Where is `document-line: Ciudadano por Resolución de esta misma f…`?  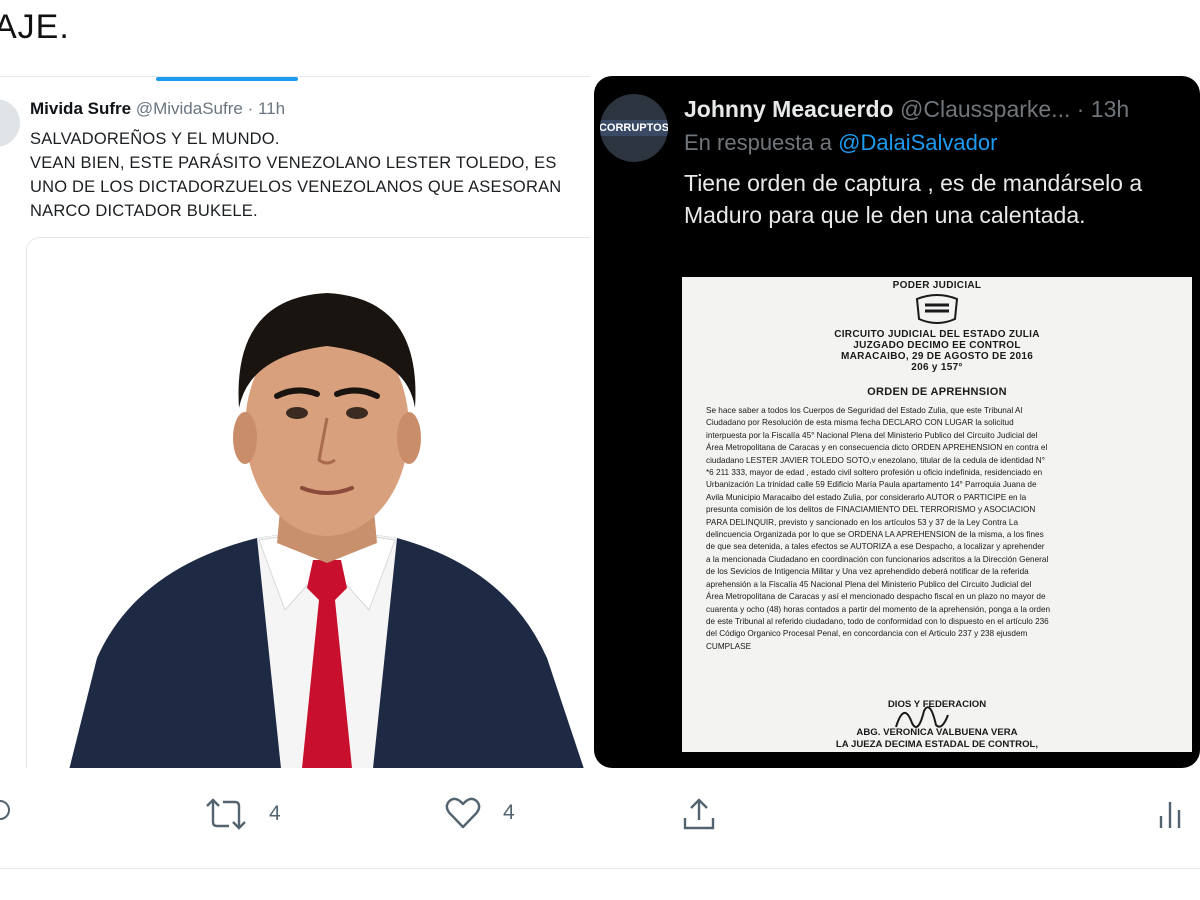 document-line: Ciudadano por Resolución de esta misma f… is located at coordinates (860, 423).